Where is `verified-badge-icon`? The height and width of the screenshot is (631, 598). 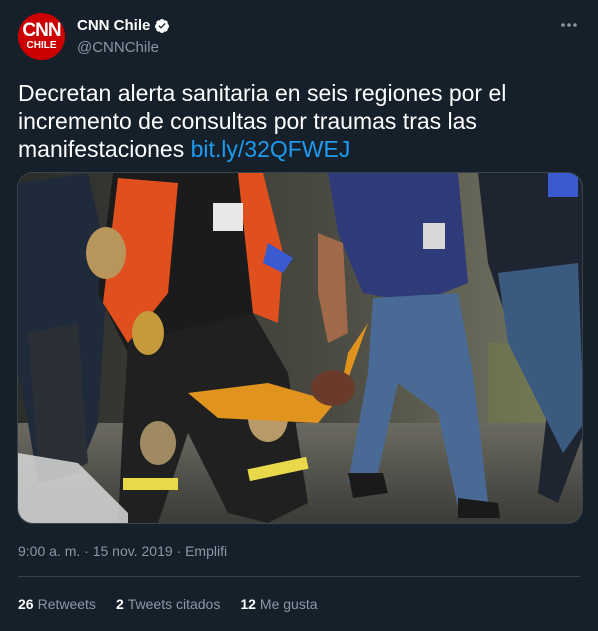 verified-badge-icon is located at coordinates (162, 26).